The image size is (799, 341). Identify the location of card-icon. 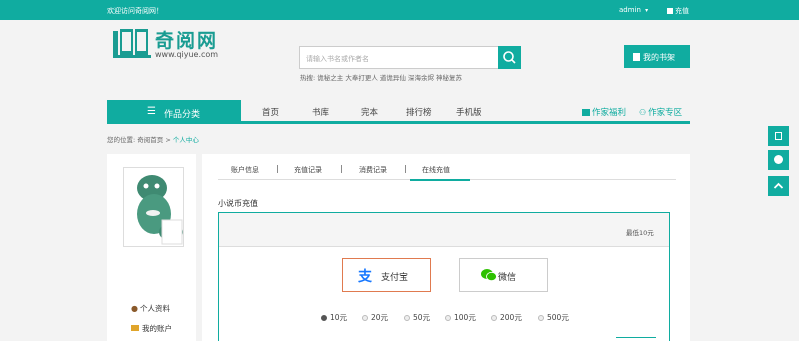
(135, 328).